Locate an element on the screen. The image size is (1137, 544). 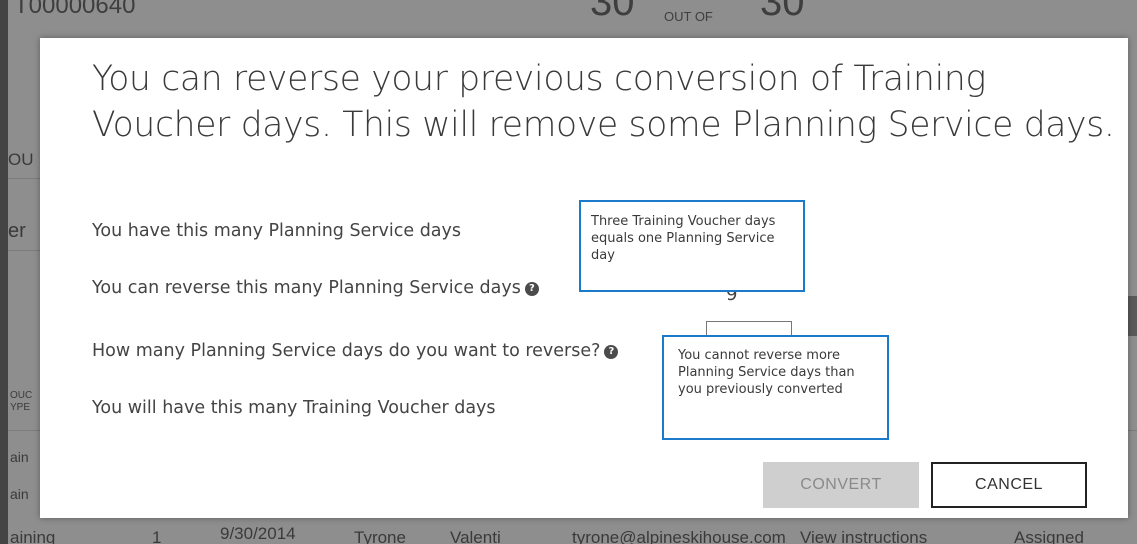
count-used: 30 is located at coordinates (612, 12).